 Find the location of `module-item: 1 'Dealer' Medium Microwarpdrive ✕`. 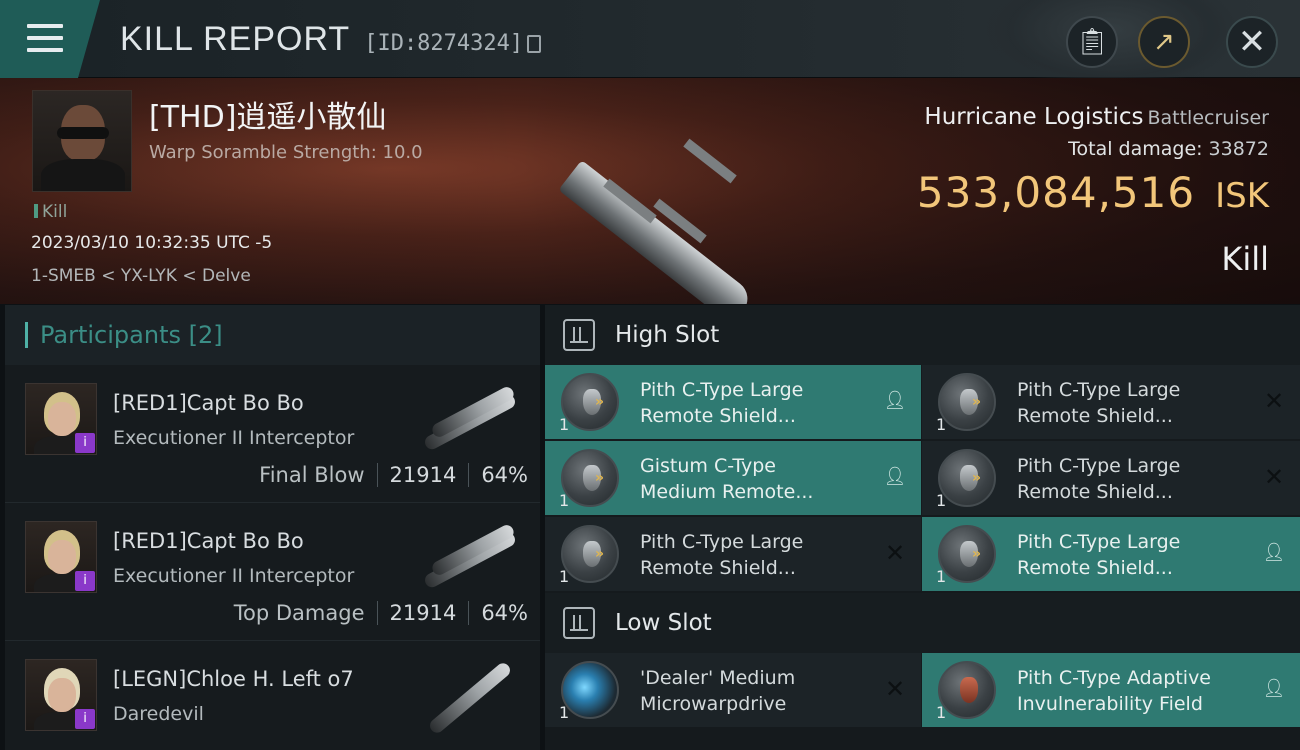

module-item: 1 'Dealer' Medium Microwarpdrive ✕ is located at coordinates (733, 690).